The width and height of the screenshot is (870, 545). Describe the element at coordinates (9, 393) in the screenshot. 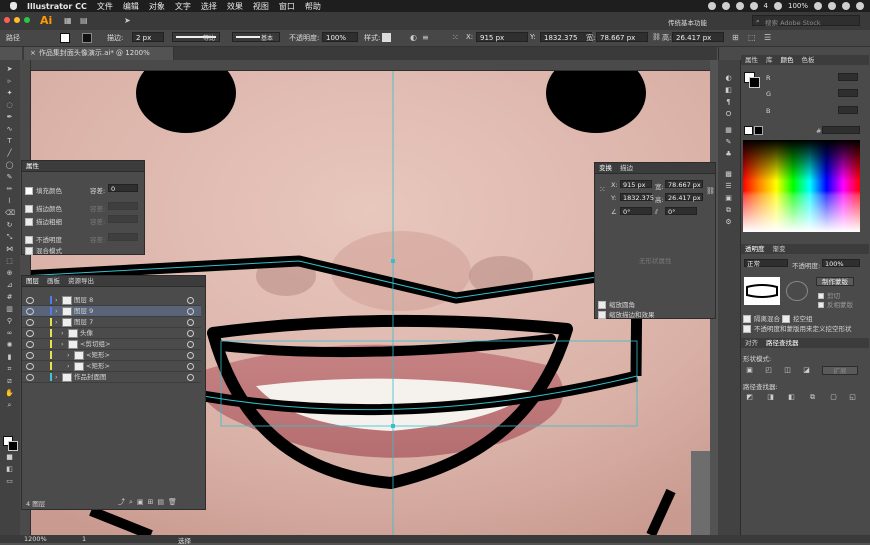

I see `hand-tool-icon: ✋` at that location.